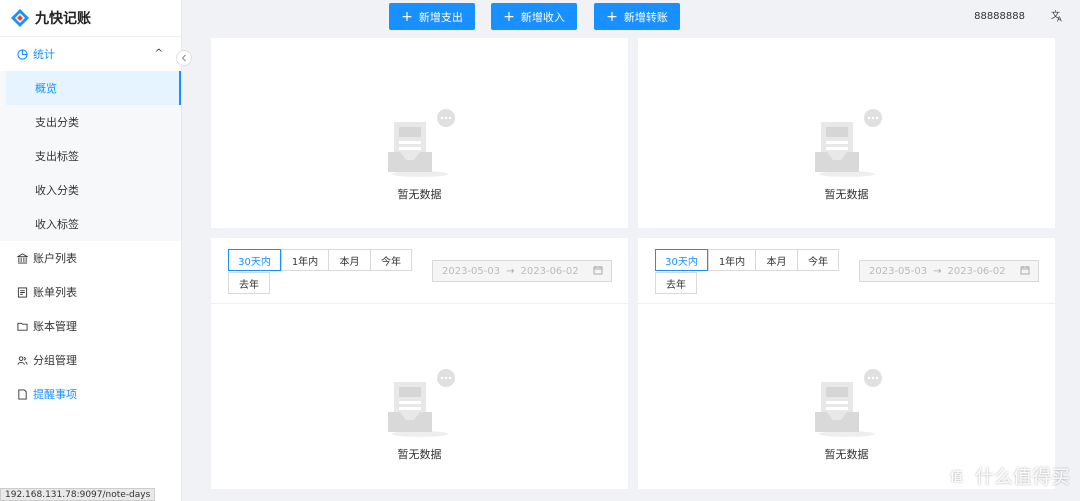 The width and height of the screenshot is (1080, 501). What do you see at coordinates (90, 292) in the screenshot?
I see `menu-item-bills: 账单列表` at bounding box center [90, 292].